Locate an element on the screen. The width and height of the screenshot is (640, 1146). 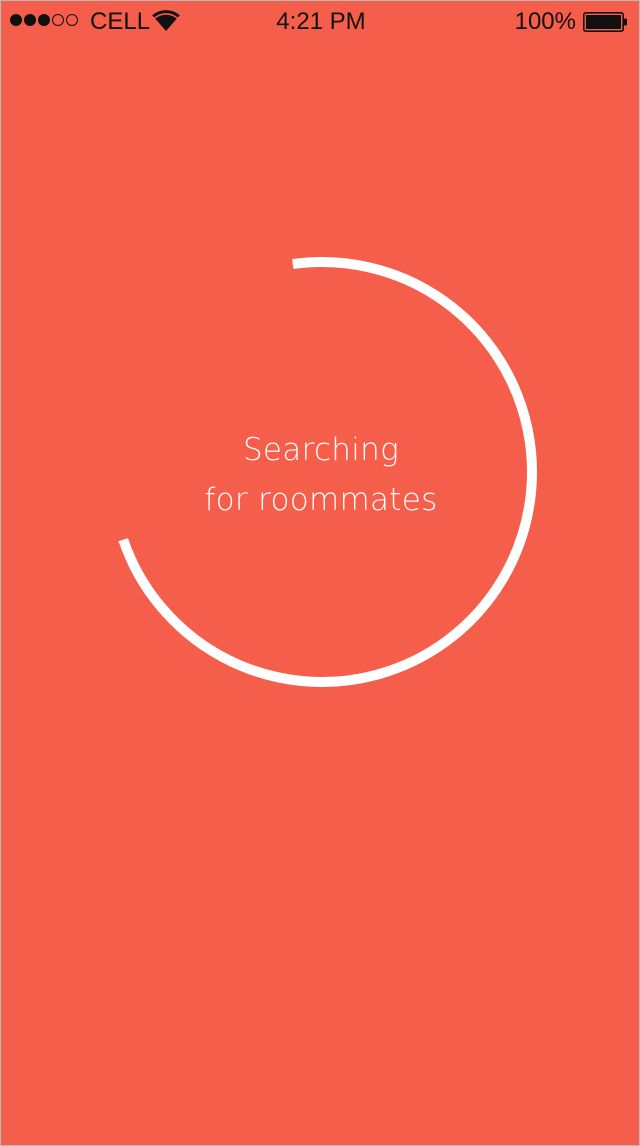
battery-percentage: 100% is located at coordinates (545, 21).